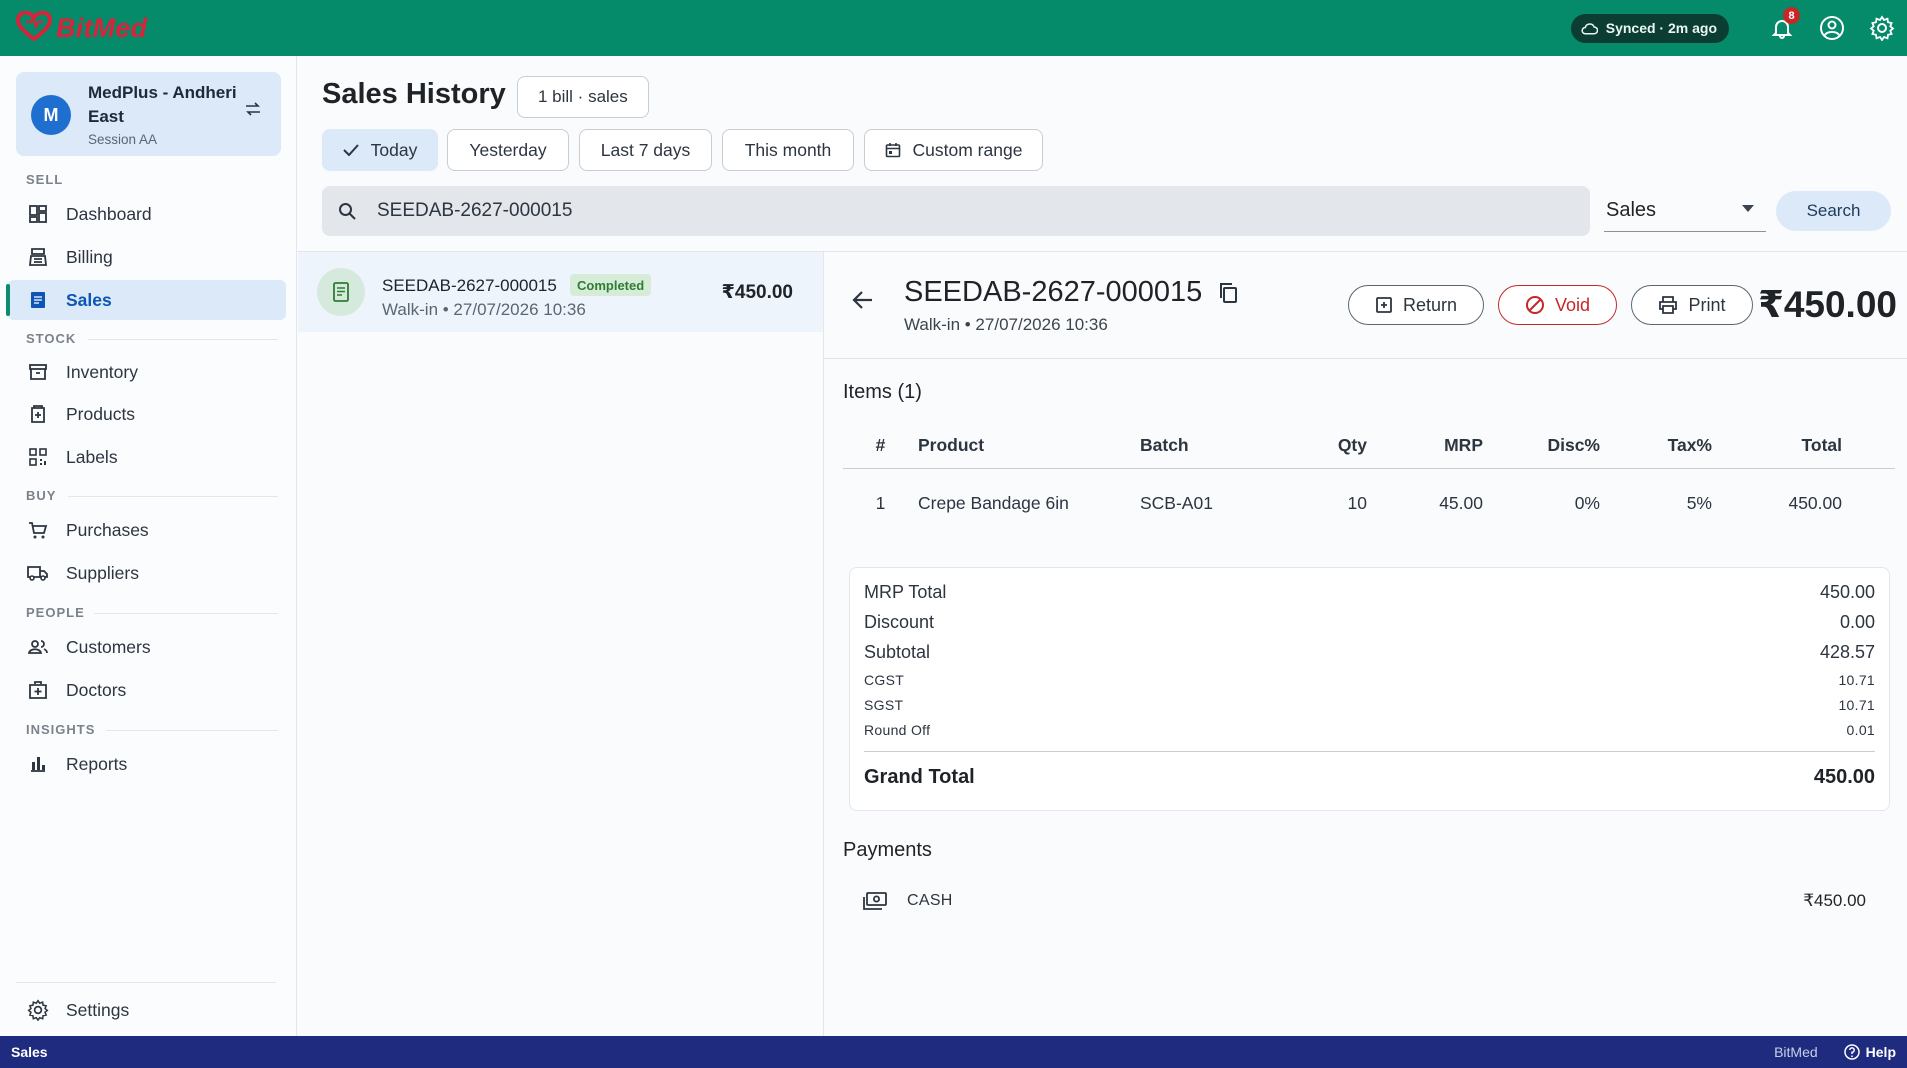 The width and height of the screenshot is (1907, 1068). I want to click on heart-logo-icon, so click(34, 27).